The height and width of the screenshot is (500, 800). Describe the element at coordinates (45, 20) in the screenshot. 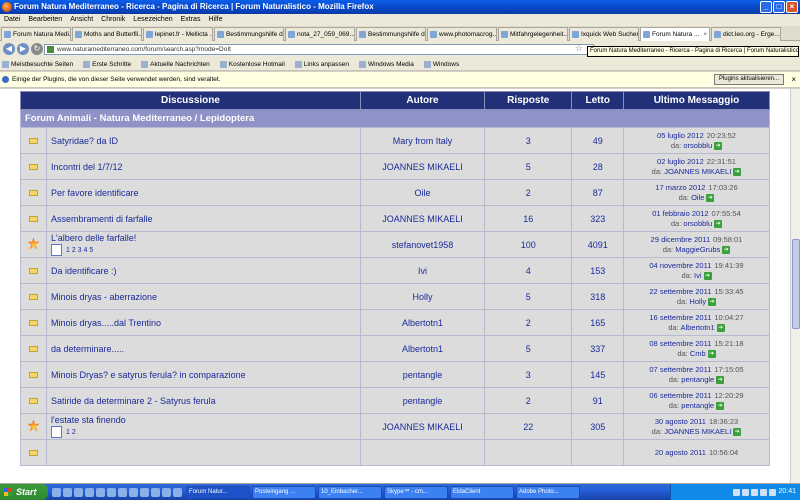

I see `menu-item: Bearbeiten` at that location.